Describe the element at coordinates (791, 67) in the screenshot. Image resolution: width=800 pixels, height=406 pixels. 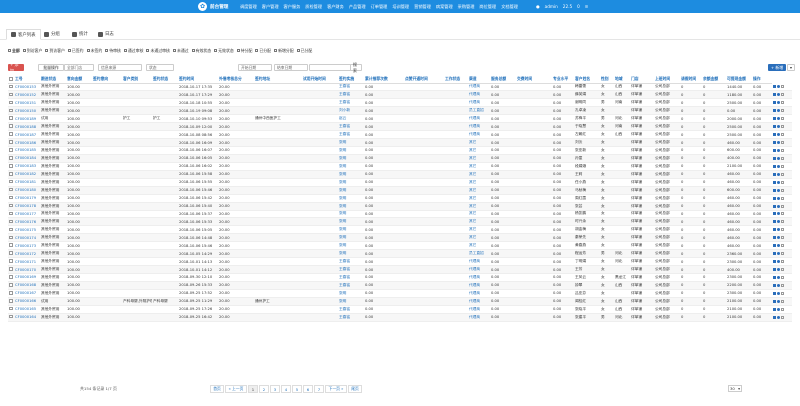
I see `more-button: ▾` at that location.